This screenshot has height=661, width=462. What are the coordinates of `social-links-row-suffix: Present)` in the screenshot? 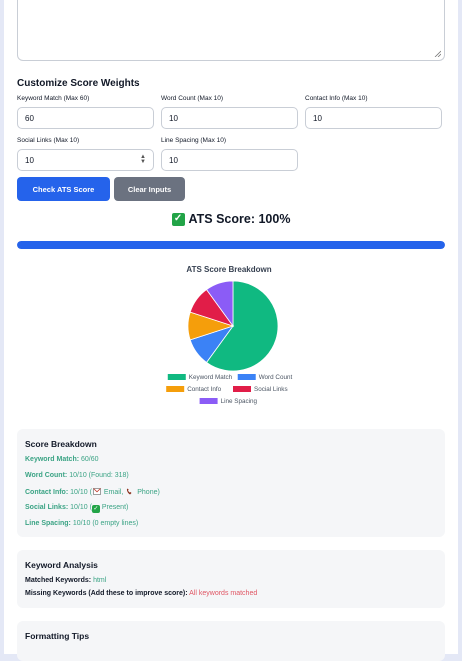 It's located at (115, 507).